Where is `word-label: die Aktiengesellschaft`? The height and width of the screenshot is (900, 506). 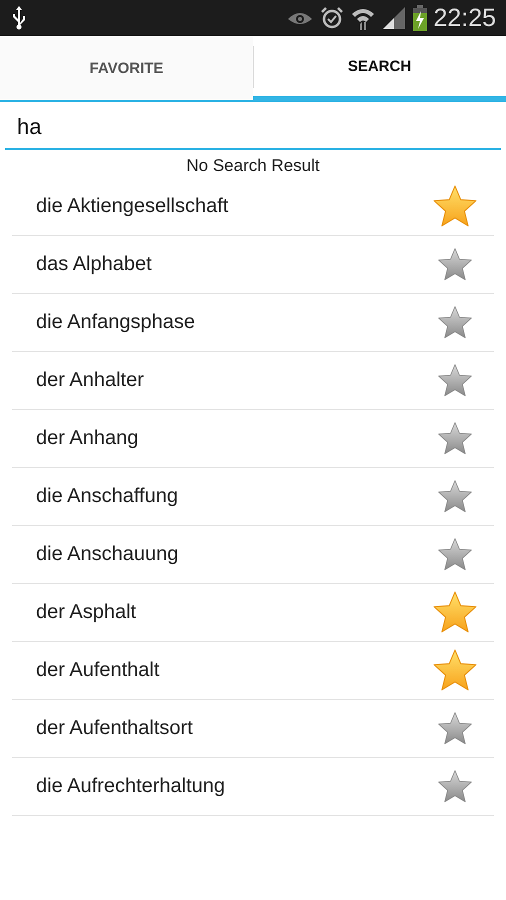
word-label: die Aktiengesellschaft is located at coordinates (132, 206).